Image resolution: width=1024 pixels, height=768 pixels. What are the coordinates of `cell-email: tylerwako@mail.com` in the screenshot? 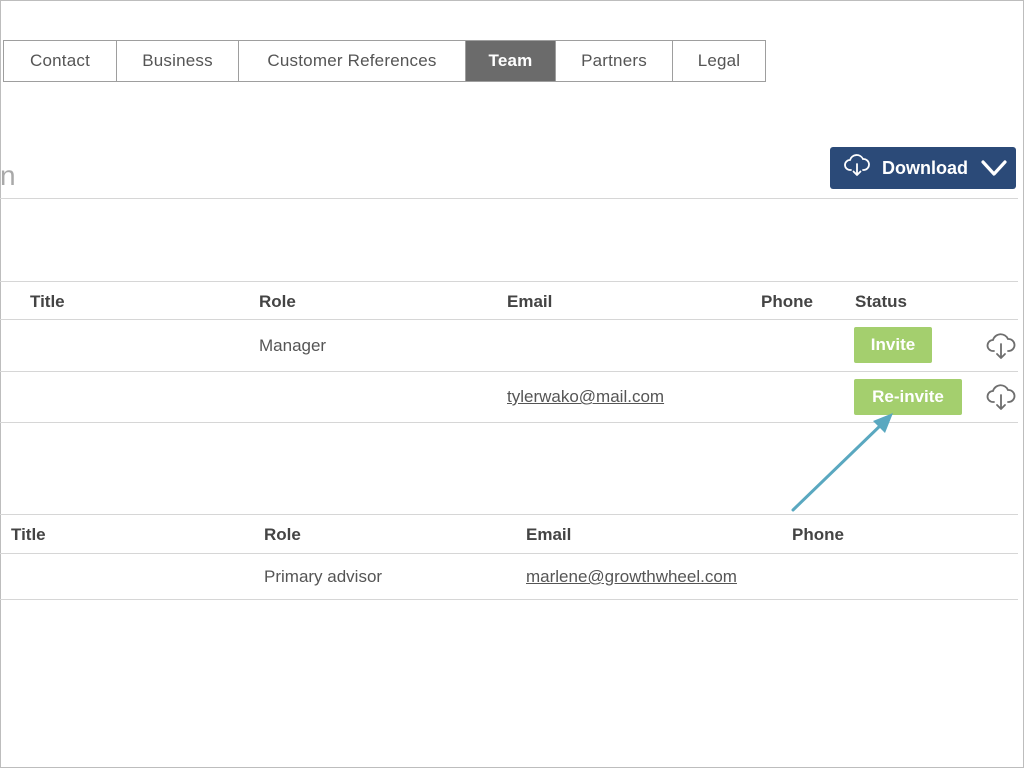 It's located at (585, 397).